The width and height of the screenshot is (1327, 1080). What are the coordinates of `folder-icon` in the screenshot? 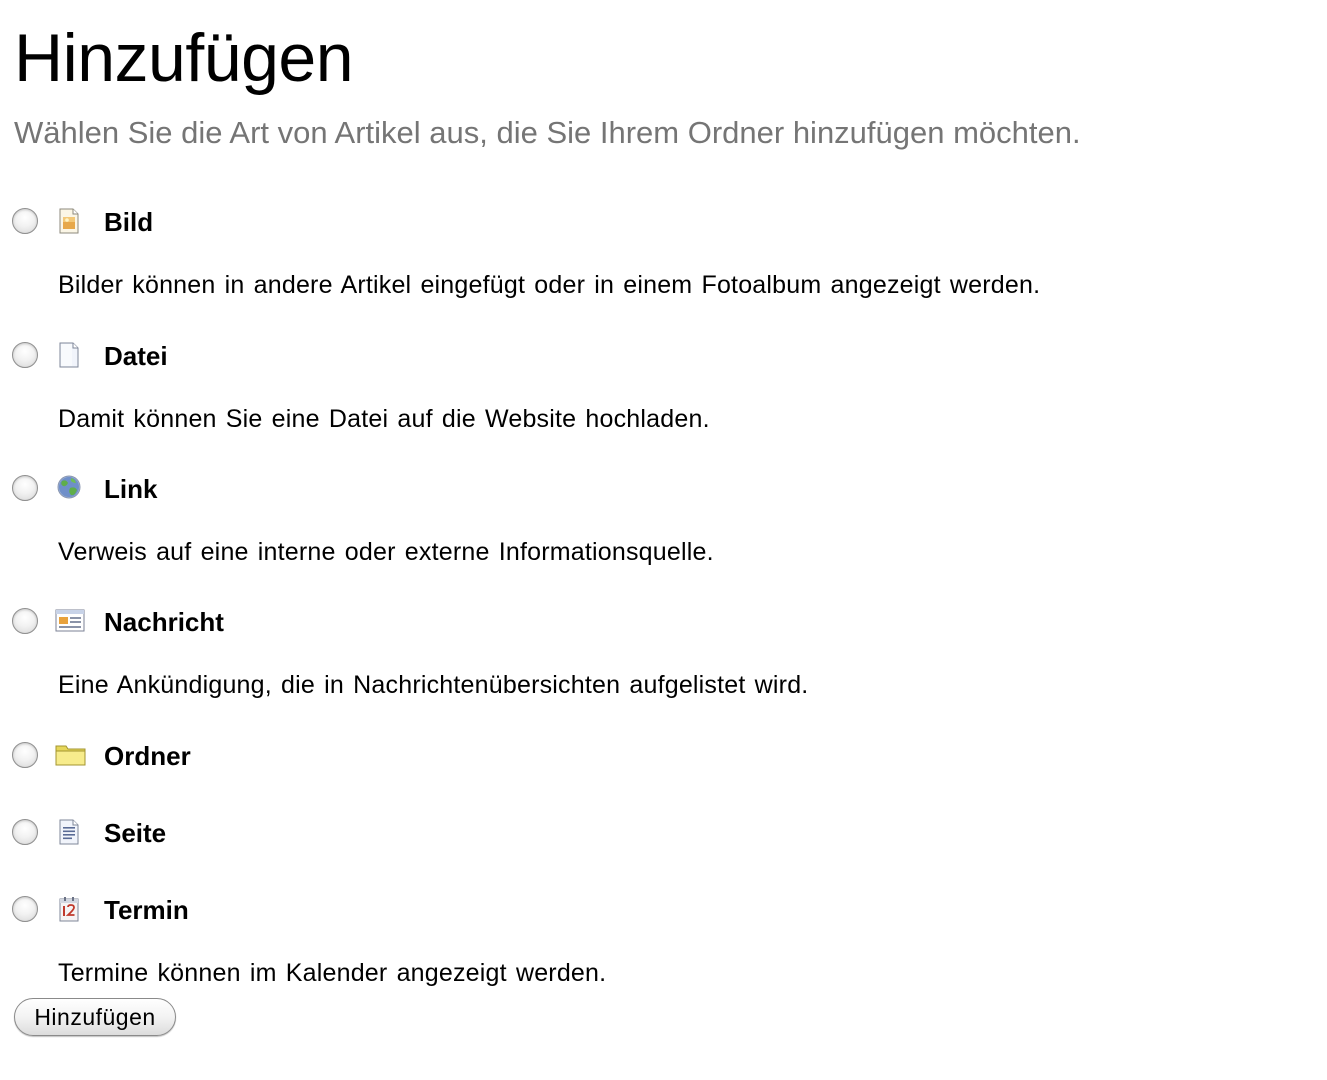 It's located at (71, 755).